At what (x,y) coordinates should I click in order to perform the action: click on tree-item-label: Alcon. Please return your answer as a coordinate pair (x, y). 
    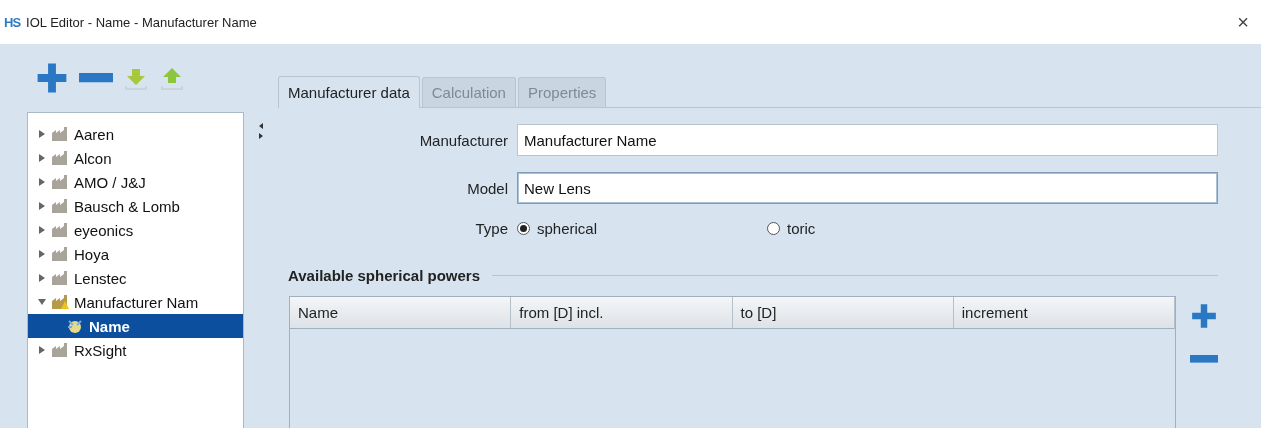
    Looking at the image, I should click on (93, 158).